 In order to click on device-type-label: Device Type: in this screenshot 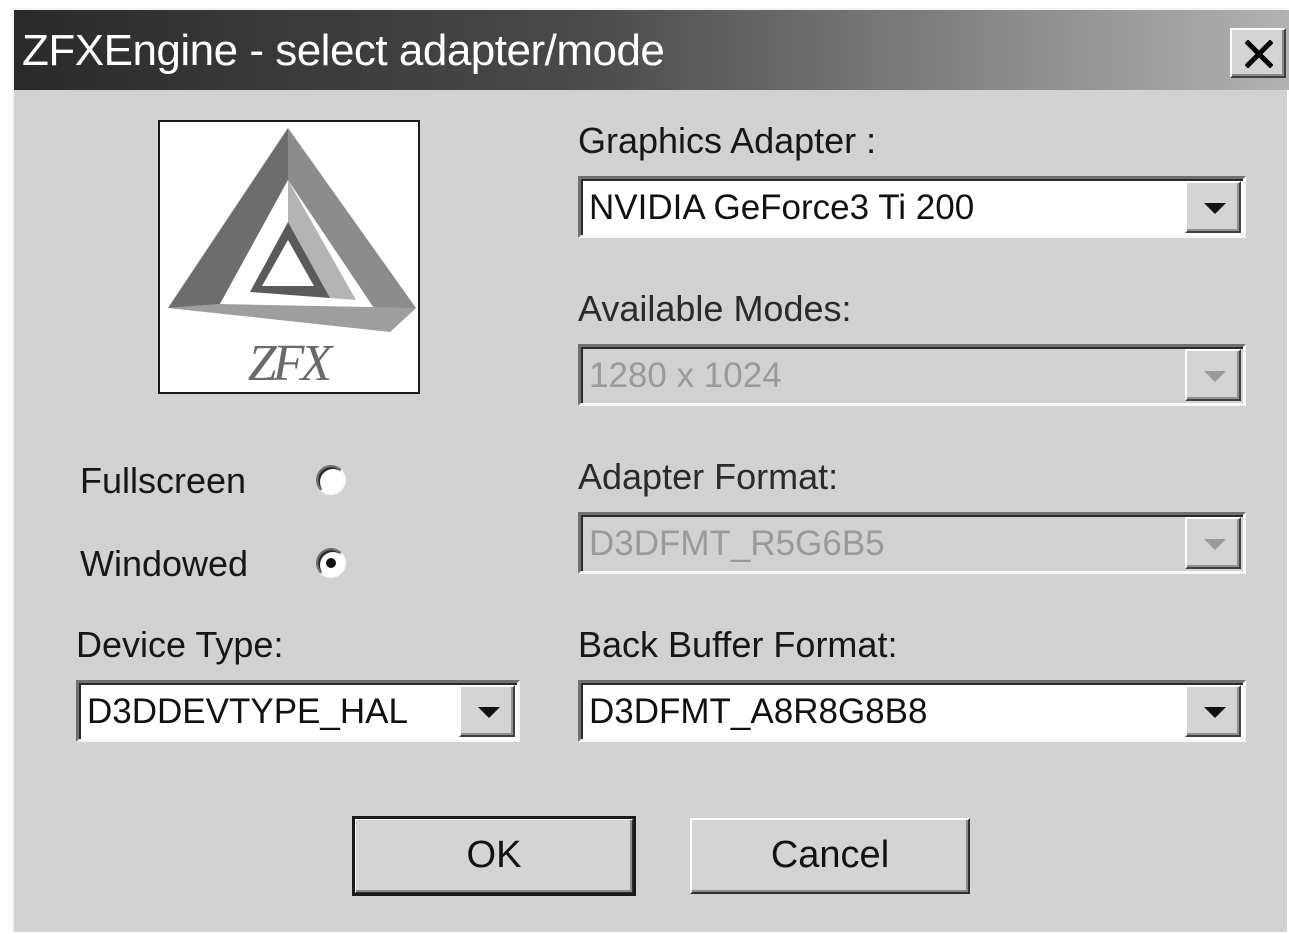, I will do `click(180, 644)`.